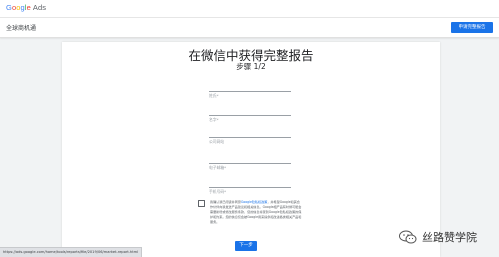  I want to click on request-report-button: 申请完整报告, so click(472, 27).